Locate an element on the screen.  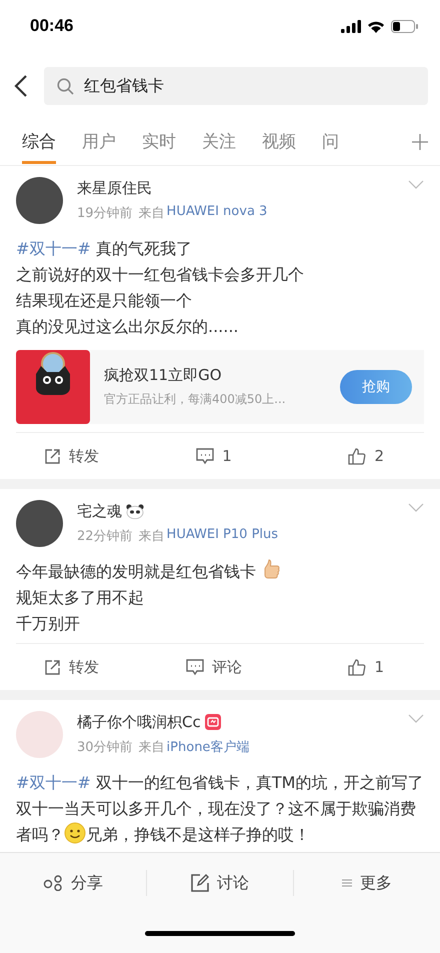
action-label: 评论 is located at coordinates (227, 667).